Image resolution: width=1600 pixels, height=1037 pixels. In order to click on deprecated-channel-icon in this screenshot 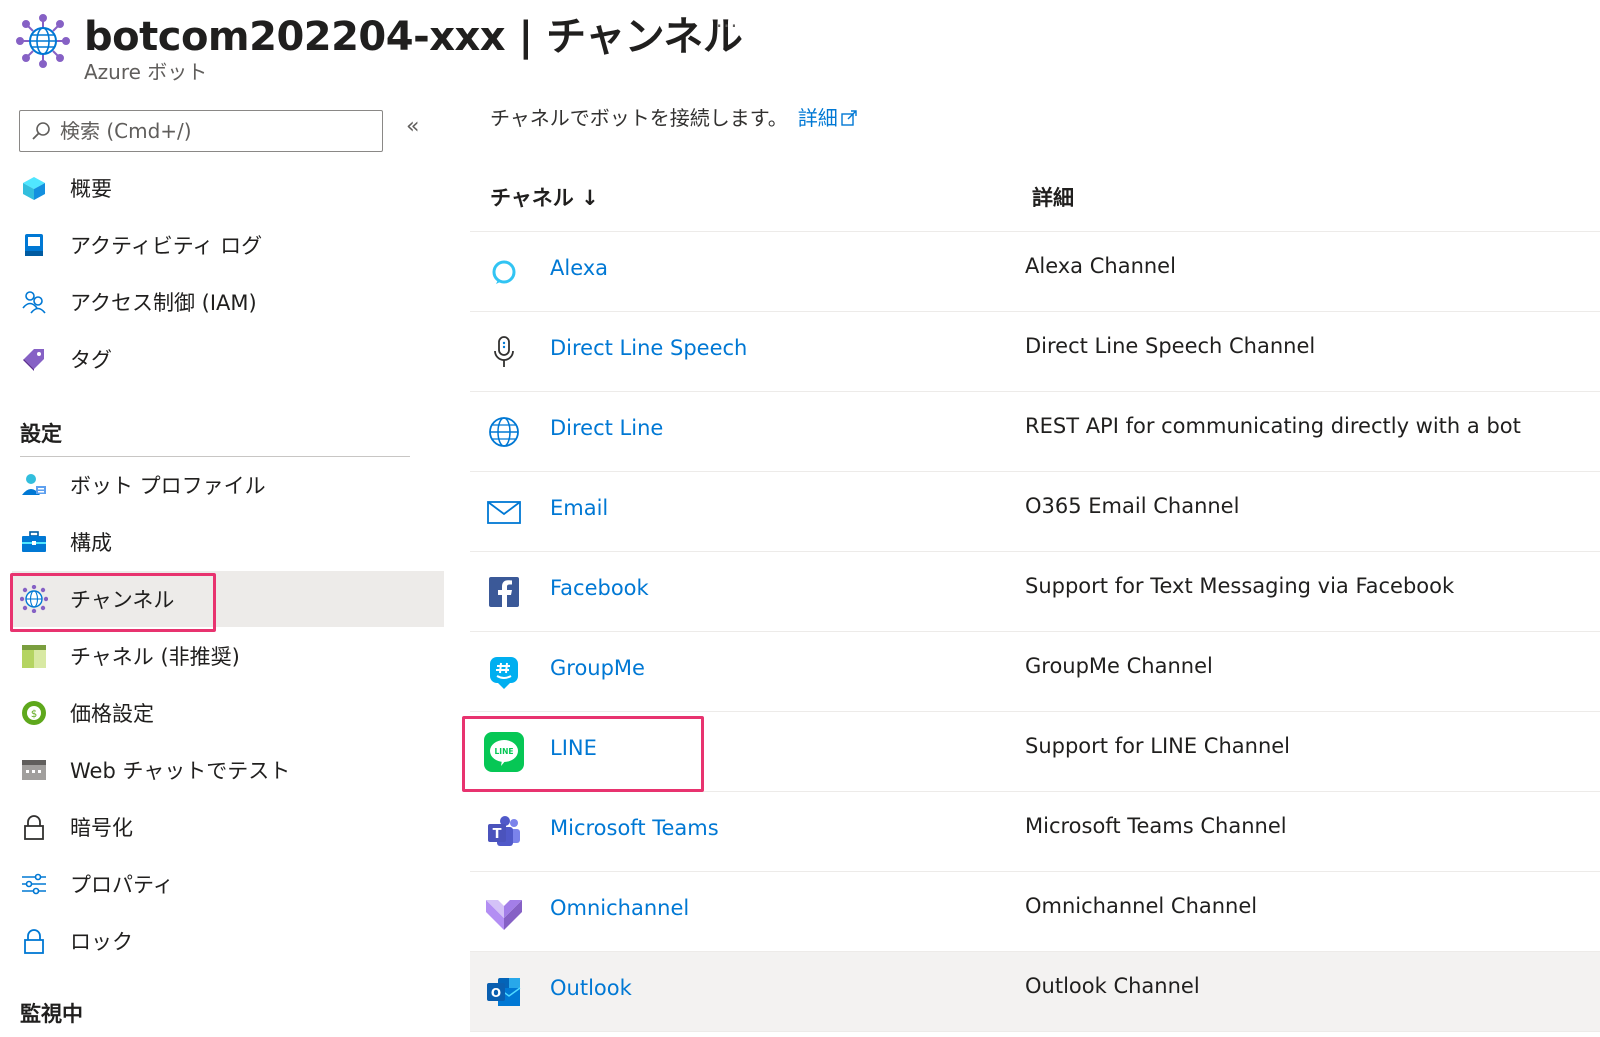, I will do `click(34, 656)`.